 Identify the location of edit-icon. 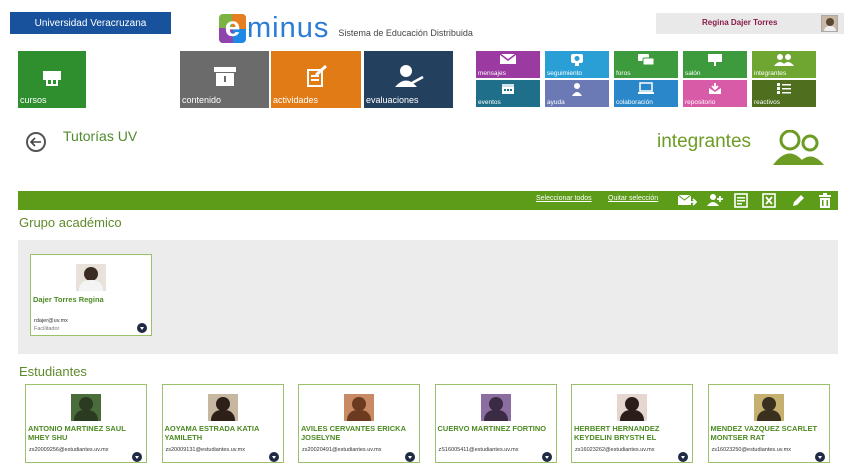
(798, 200).